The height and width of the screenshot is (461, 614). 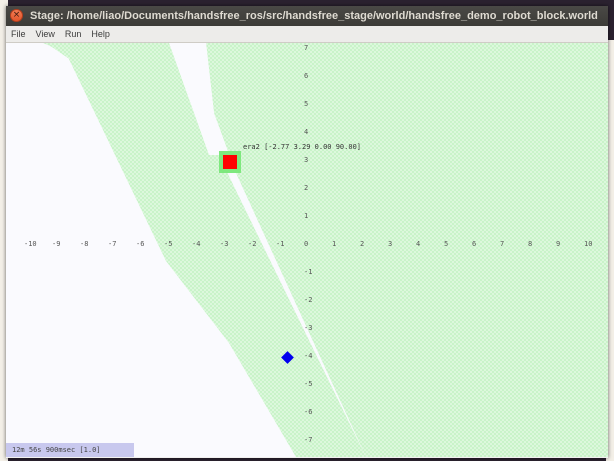 What do you see at coordinates (18, 34) in the screenshot?
I see `menu-file: File` at bounding box center [18, 34].